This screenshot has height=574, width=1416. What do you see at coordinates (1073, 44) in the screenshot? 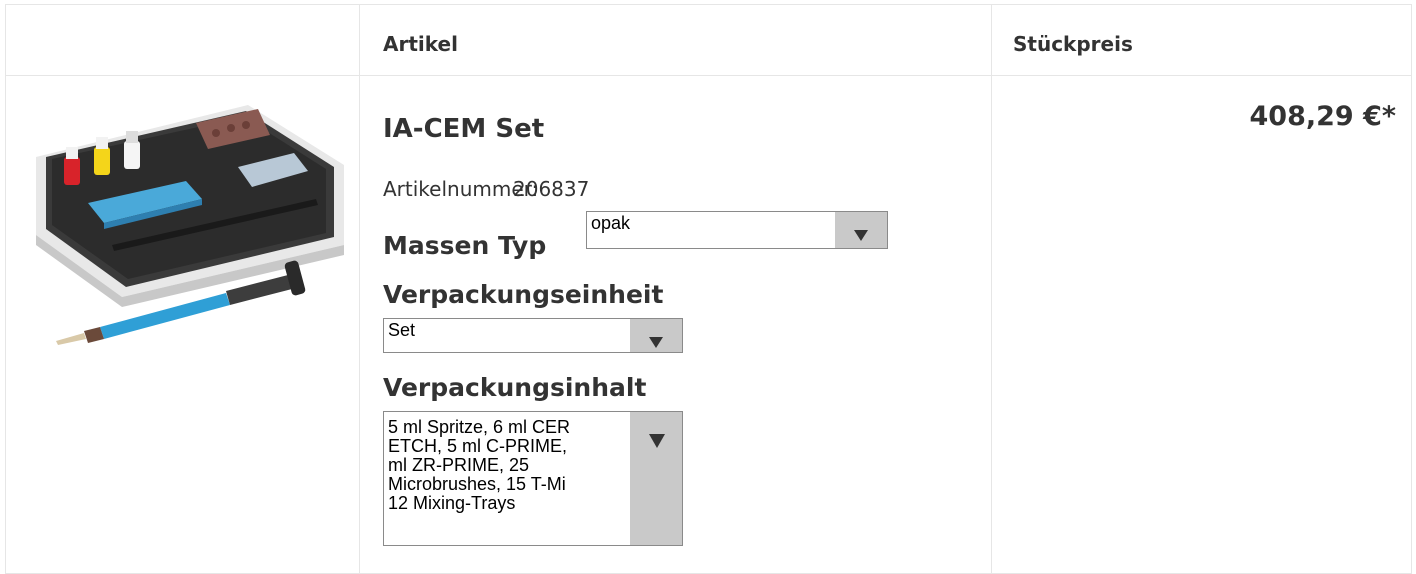
I see `column-header-price: Stückpreis` at bounding box center [1073, 44].